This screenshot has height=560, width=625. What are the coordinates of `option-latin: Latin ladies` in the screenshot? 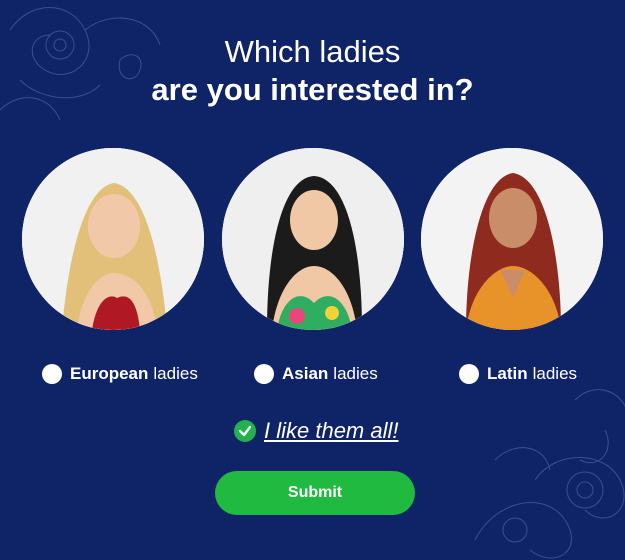 It's located at (518, 374).